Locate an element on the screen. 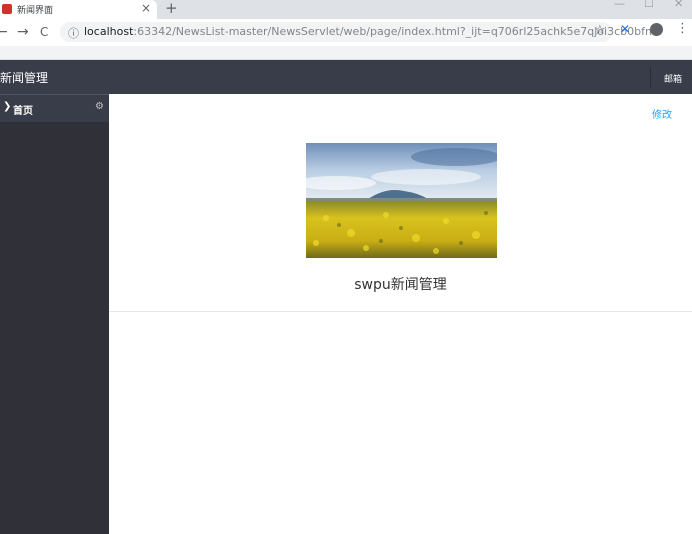  sidebar-item-home: ❯ 首页 ⚙ is located at coordinates (54, 108).